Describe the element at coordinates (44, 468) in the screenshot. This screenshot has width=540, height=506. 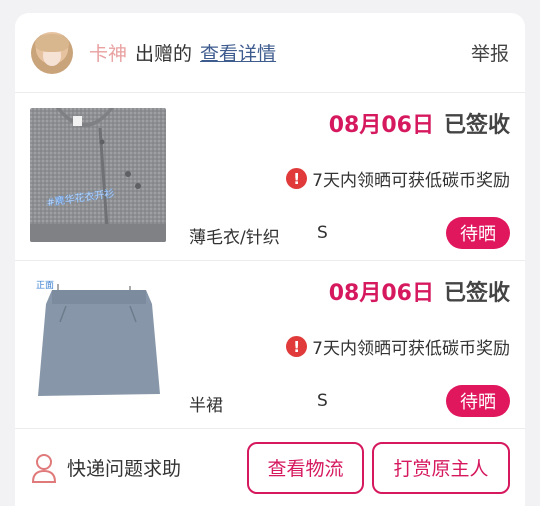
I see `person-icon` at that location.